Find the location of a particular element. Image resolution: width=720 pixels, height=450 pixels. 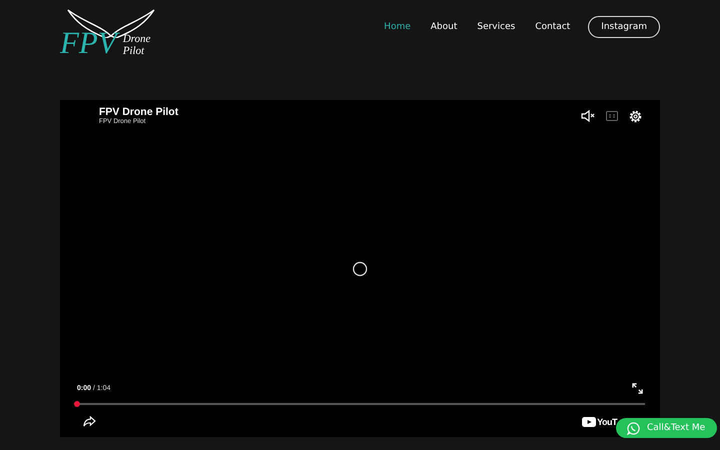

logo-mark: FPV is located at coordinates (91, 43).